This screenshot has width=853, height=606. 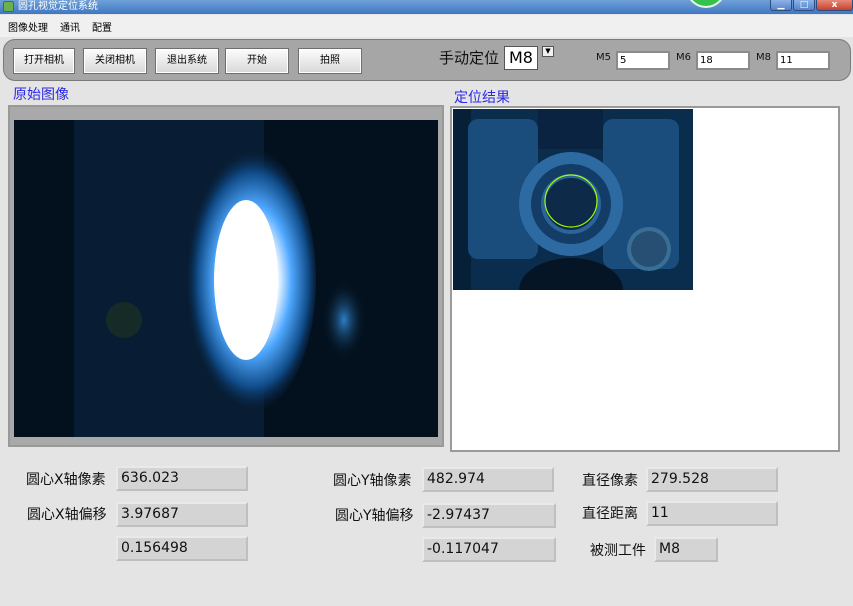 I want to click on diameter-distance-label: 直径距离, so click(x=610, y=514).